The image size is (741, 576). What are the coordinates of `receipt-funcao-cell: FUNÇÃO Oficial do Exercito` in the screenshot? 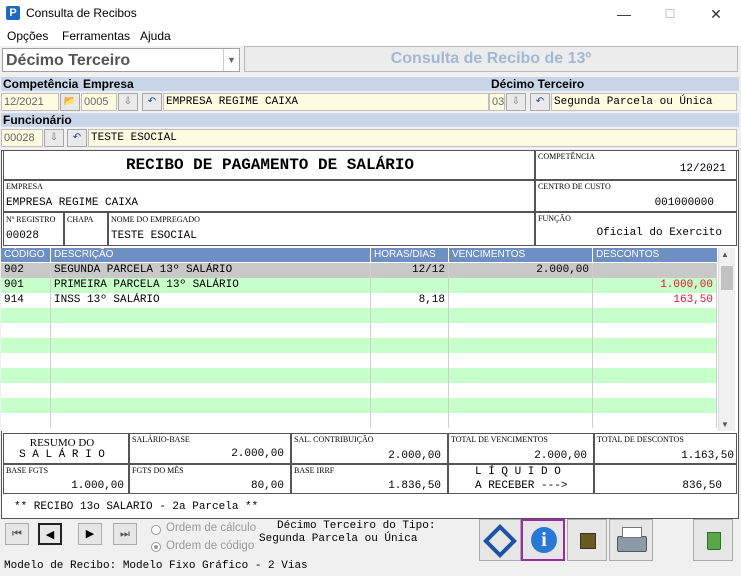 It's located at (636, 229).